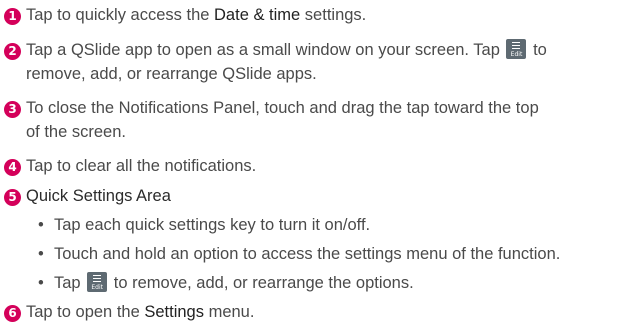  I want to click on bullet-3-pre: Tap, so click(70, 283).